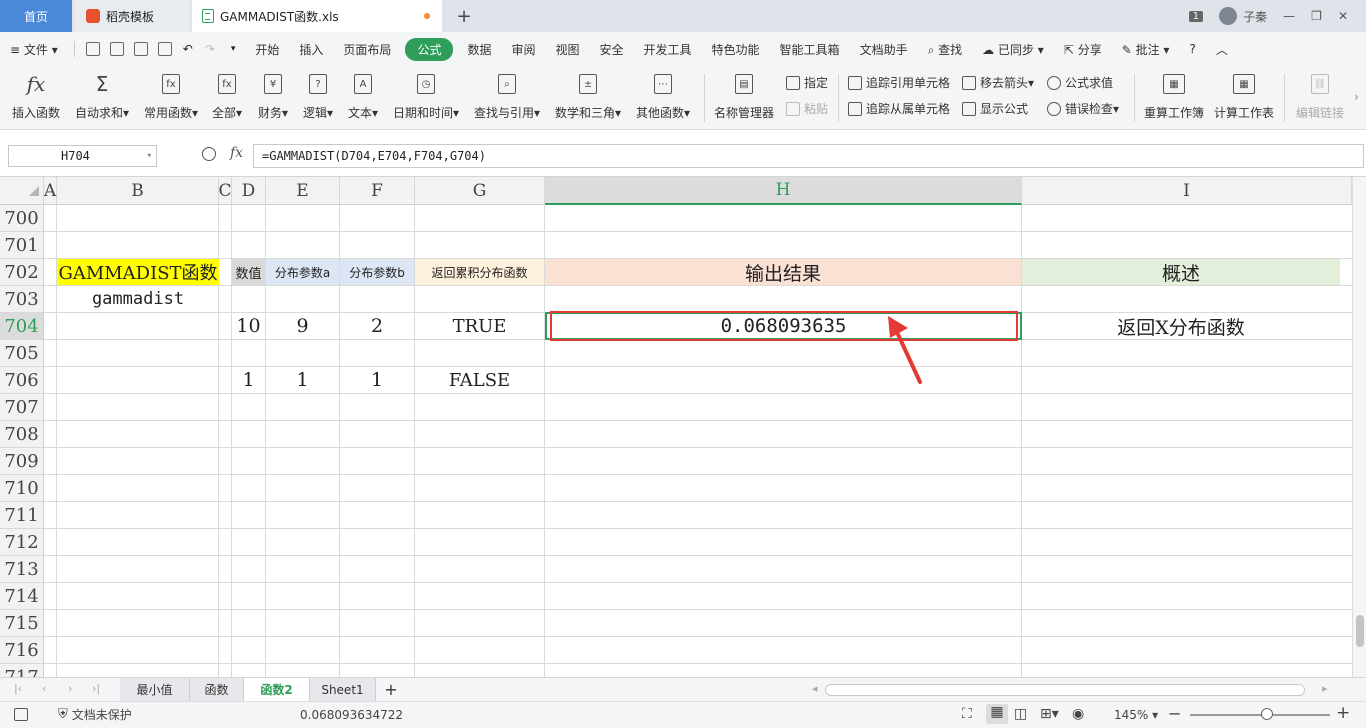  Describe the element at coordinates (899, 82) in the screenshot. I see `trace-precedents-button: 追踪引用单元格` at that location.